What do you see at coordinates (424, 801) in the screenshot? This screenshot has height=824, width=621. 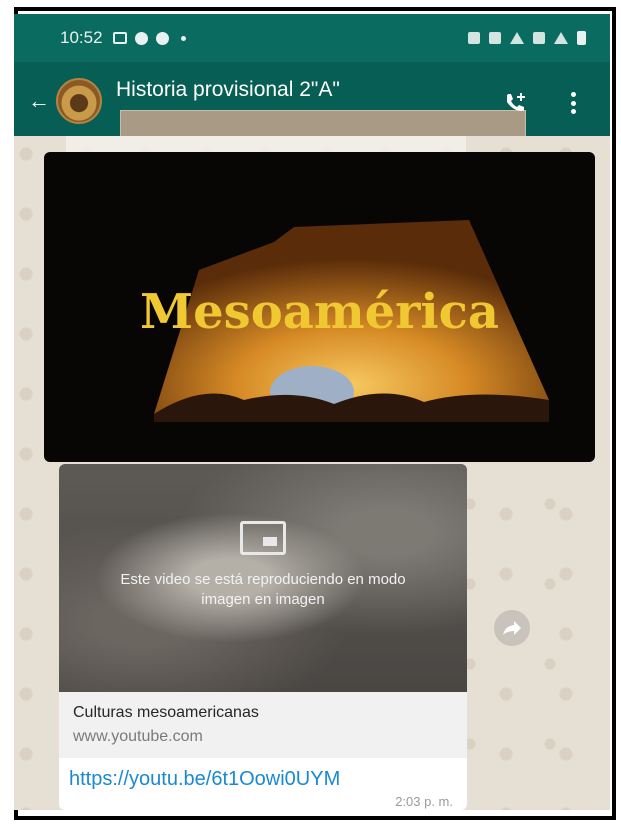 I see `message-time: 2:03 p. m.` at bounding box center [424, 801].